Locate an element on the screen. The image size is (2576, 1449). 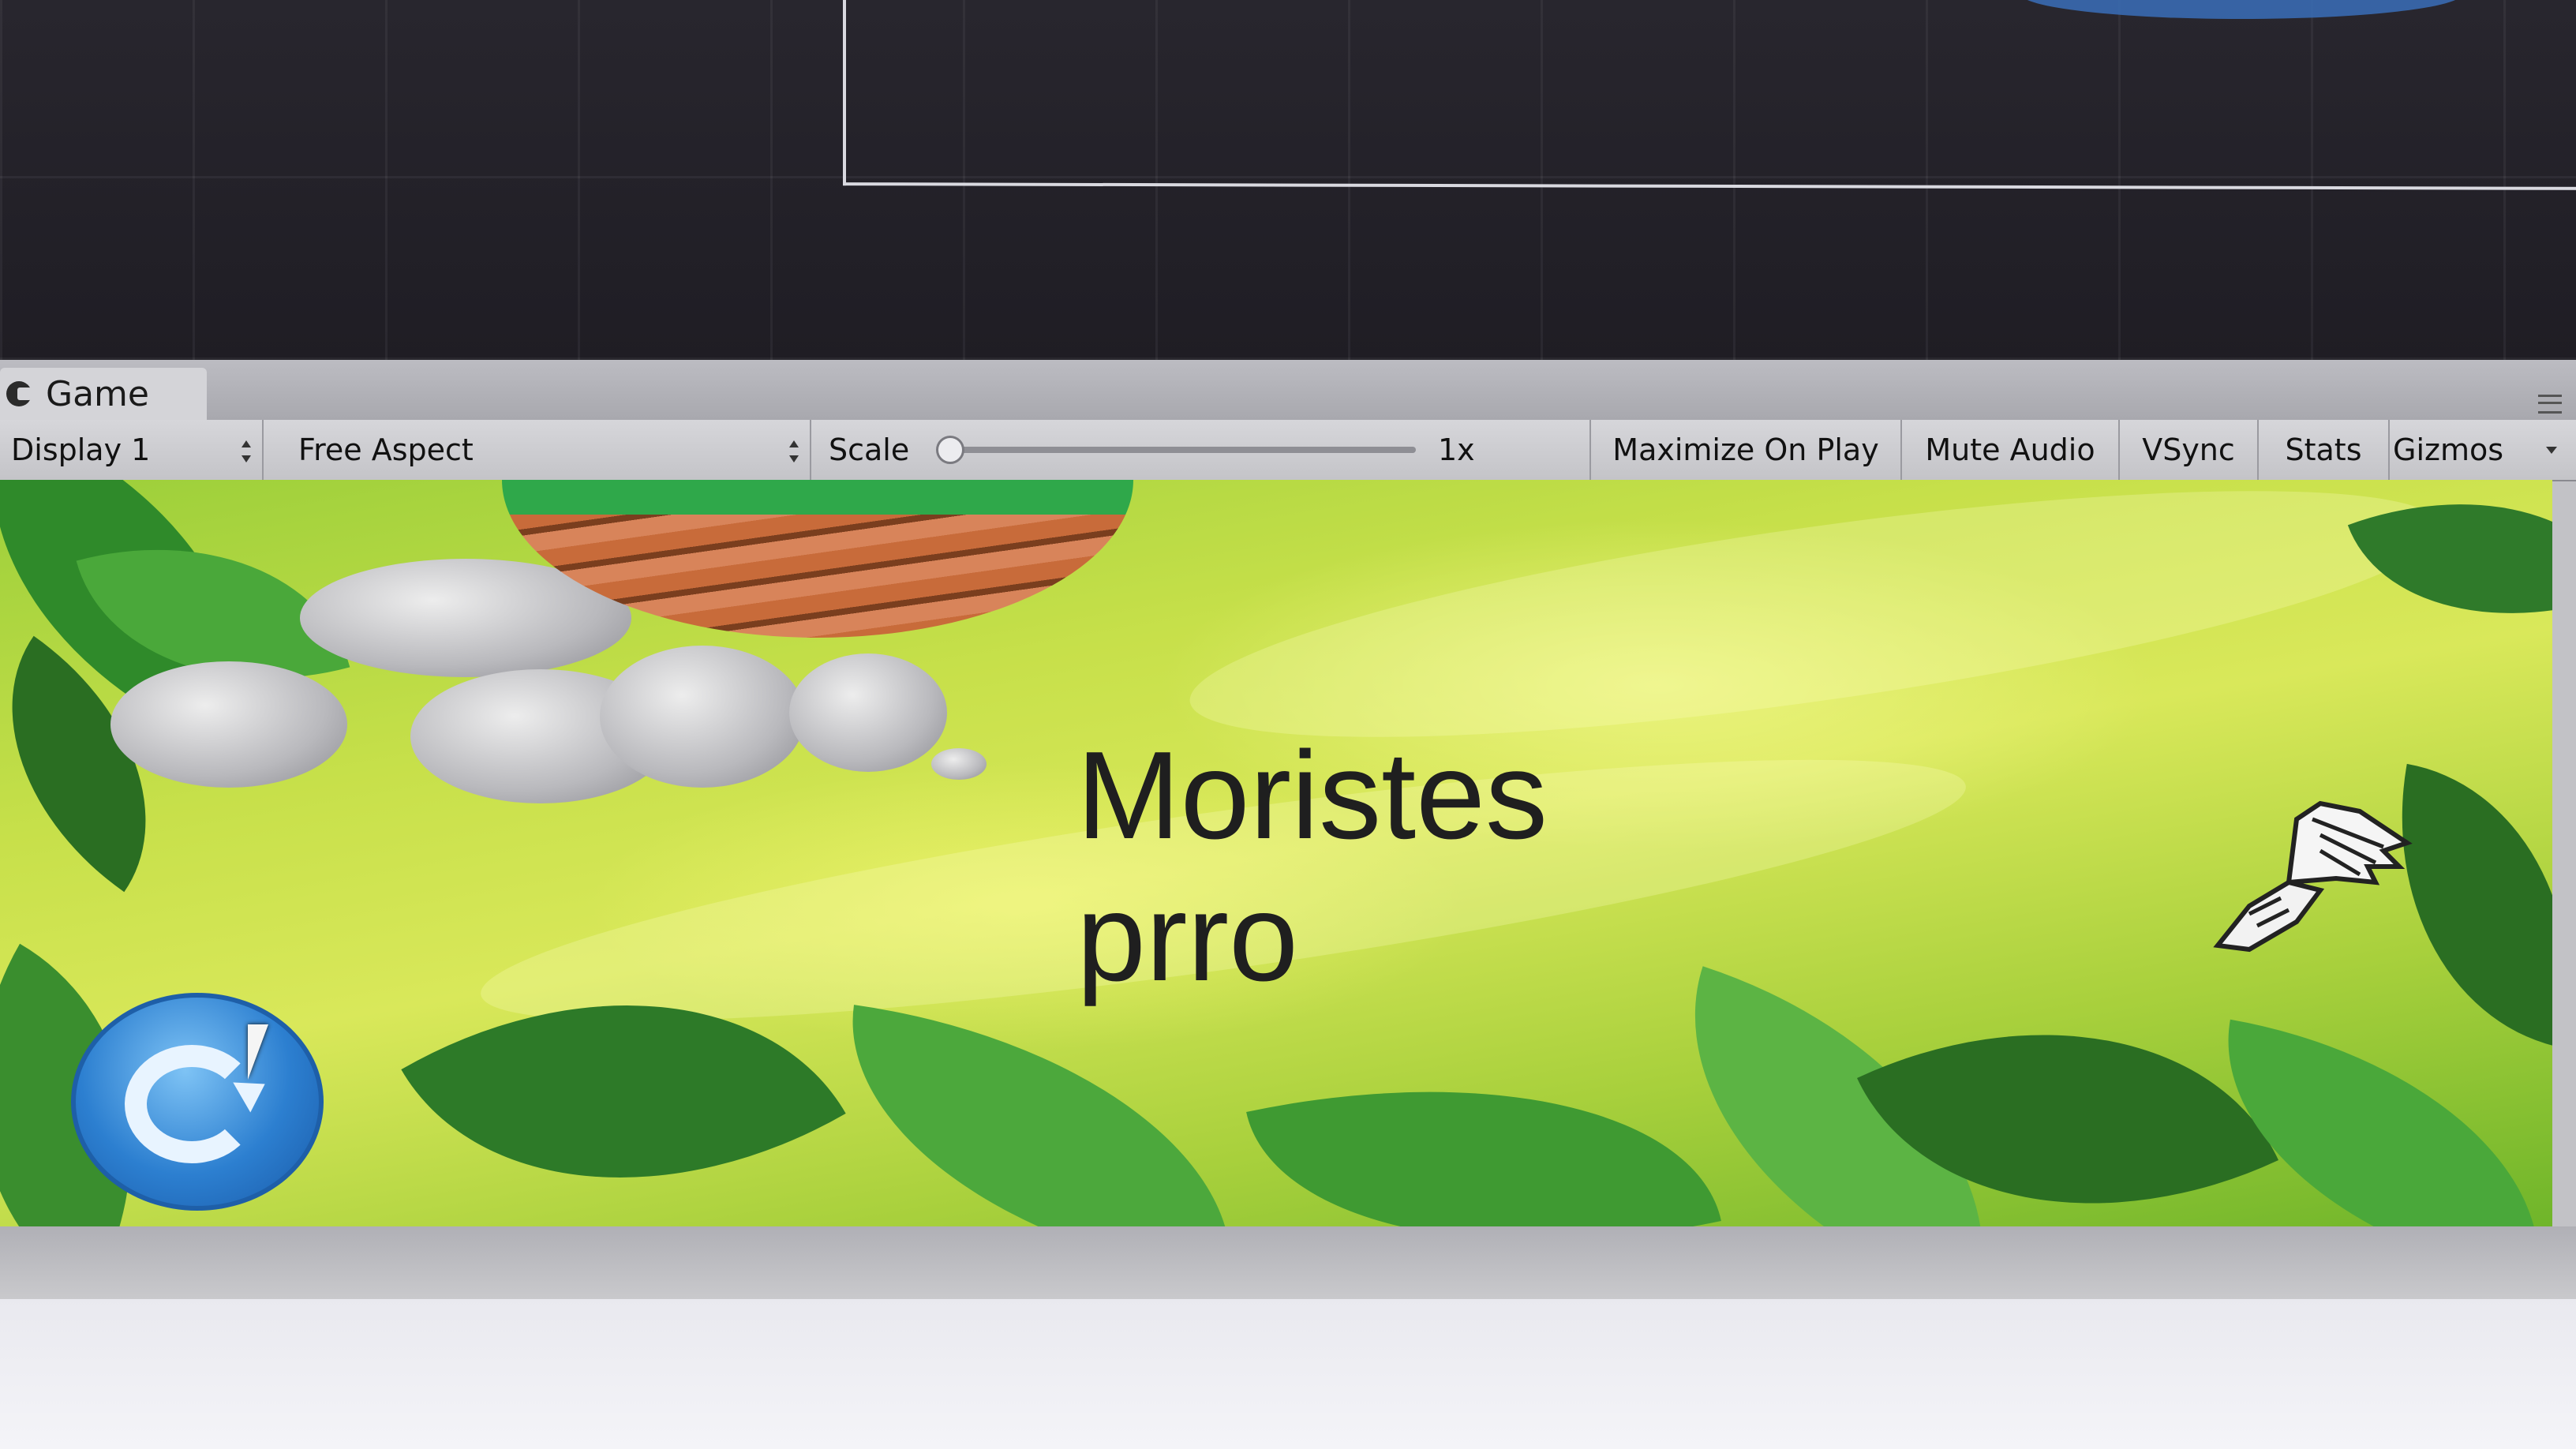
aspect-dropdown: Free Aspect is located at coordinates (549, 450).